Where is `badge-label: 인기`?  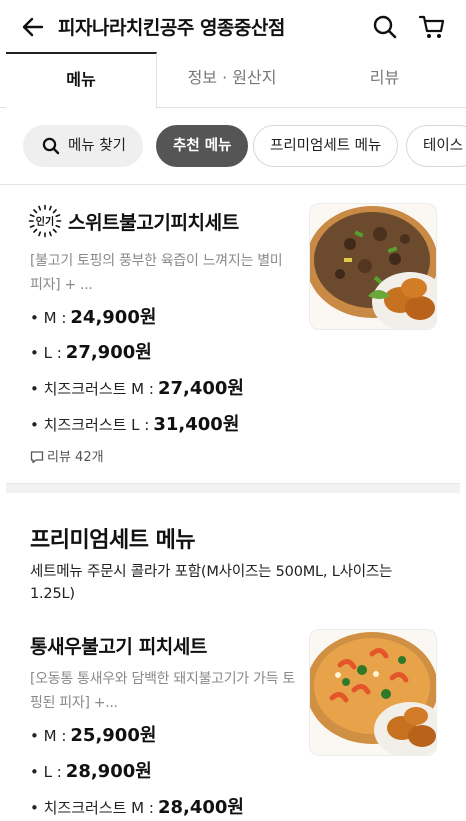 badge-label: 인기 is located at coordinates (45, 221).